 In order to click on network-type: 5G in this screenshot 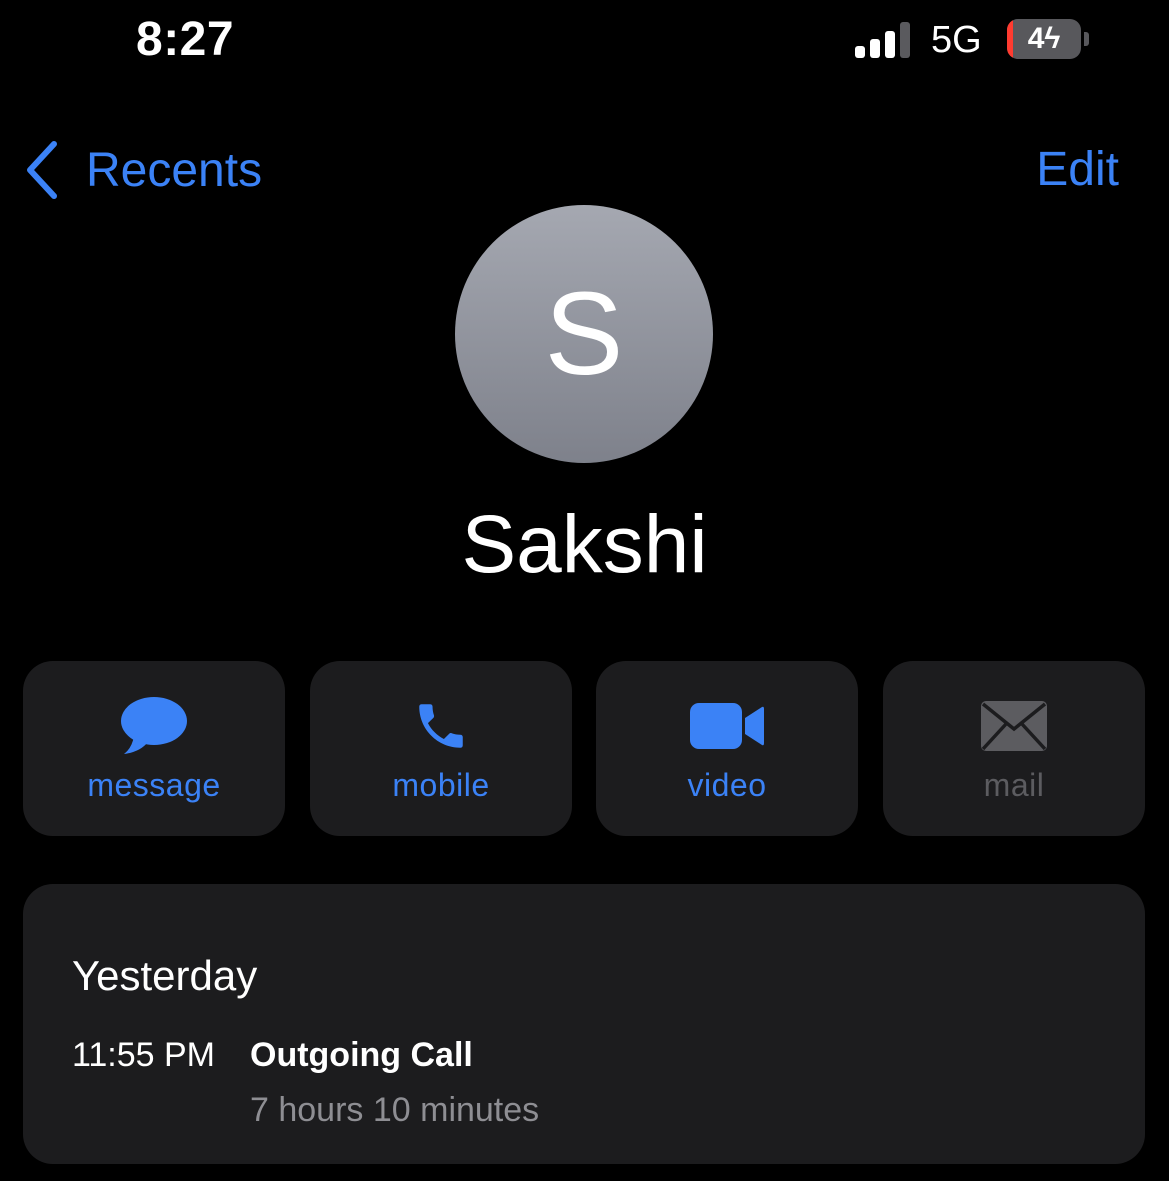, I will do `click(956, 40)`.